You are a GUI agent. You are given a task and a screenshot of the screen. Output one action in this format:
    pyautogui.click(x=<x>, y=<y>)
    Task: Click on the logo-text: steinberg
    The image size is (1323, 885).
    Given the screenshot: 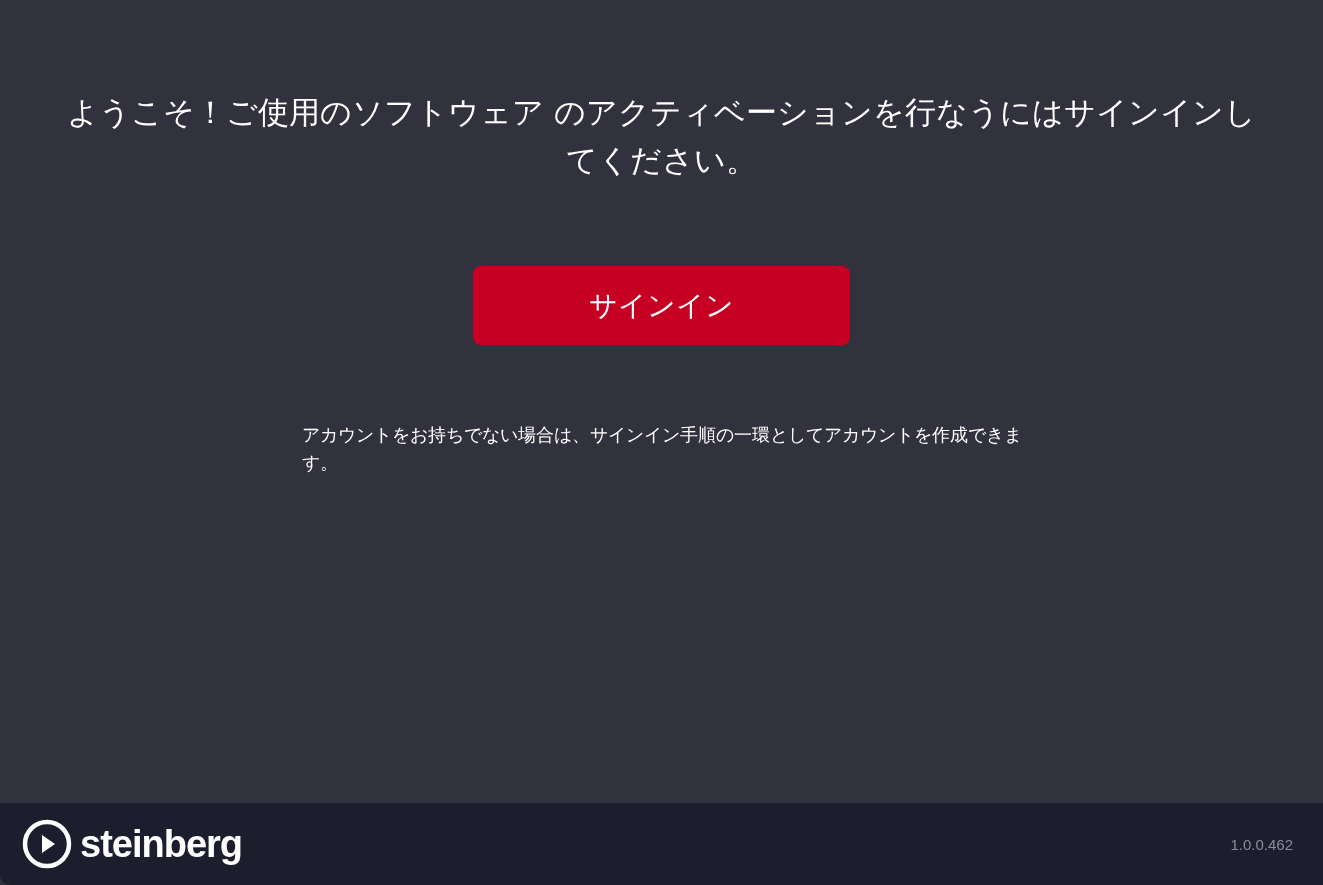 What is the action you would take?
    pyautogui.click(x=161, y=844)
    